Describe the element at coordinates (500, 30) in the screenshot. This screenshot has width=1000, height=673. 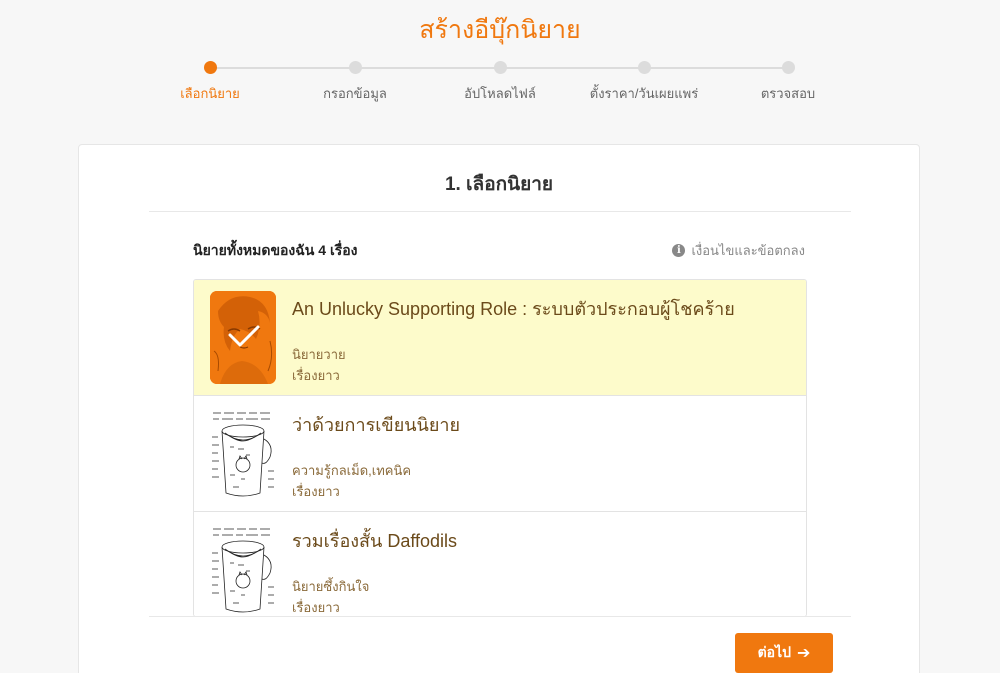
I see `page-title: สร้างอีบุ๊กนิยาย` at that location.